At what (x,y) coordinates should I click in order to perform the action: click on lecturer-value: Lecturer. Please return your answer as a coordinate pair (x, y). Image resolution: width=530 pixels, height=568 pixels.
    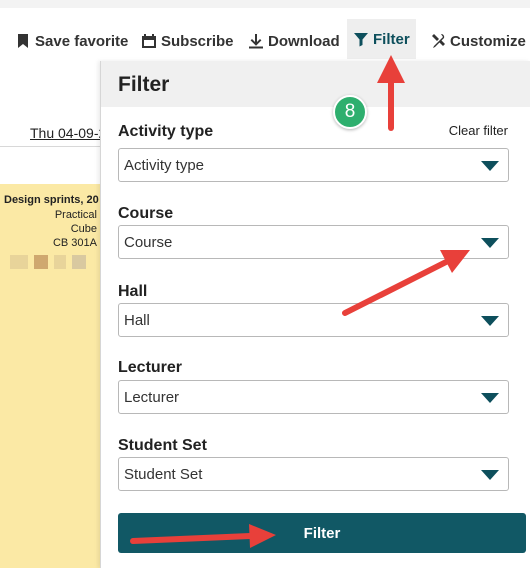
    Looking at the image, I should click on (152, 397).